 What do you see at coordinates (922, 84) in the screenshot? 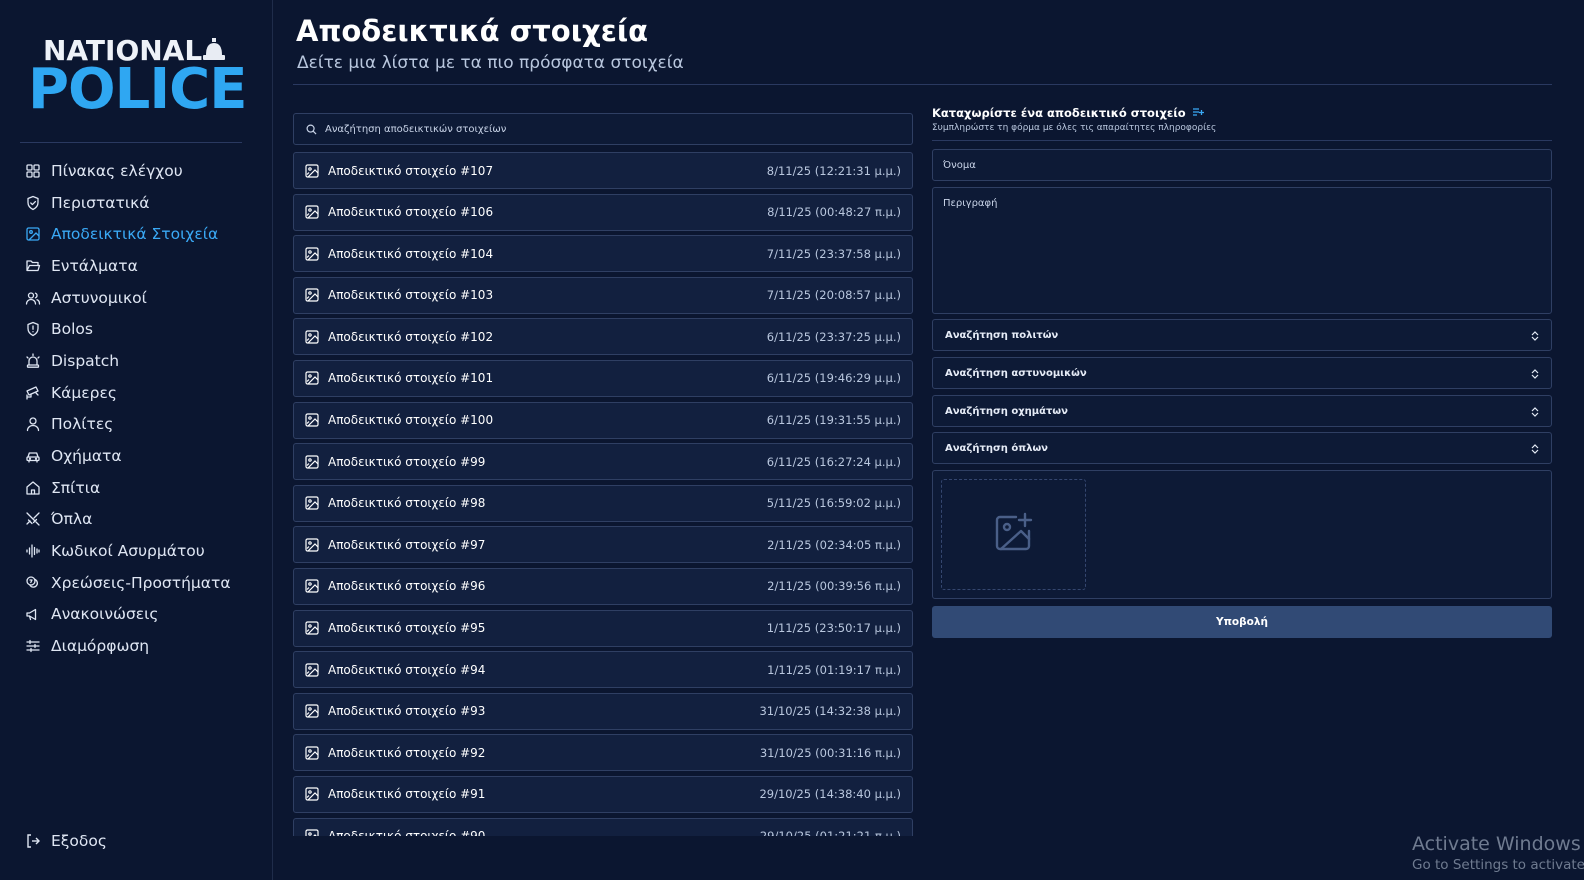
I see `header-divider` at bounding box center [922, 84].